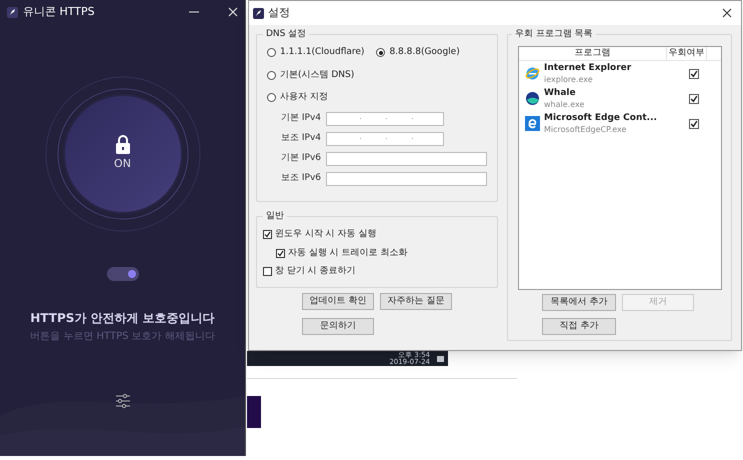  Describe the element at coordinates (560, 93) in the screenshot. I see `program-name: Whale` at that location.